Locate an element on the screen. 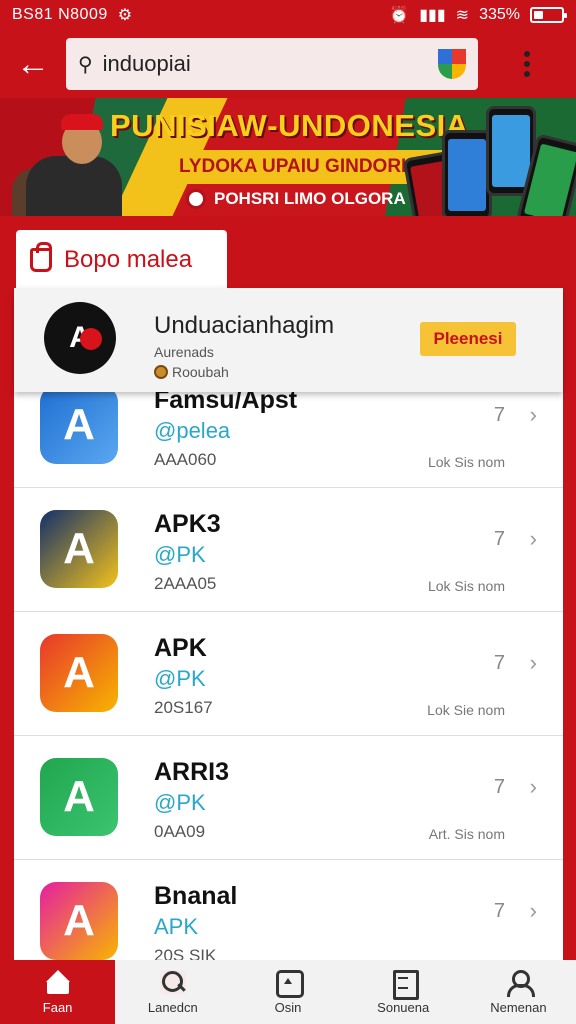  featured-app-rating: Rooubah is located at coordinates (191, 372).